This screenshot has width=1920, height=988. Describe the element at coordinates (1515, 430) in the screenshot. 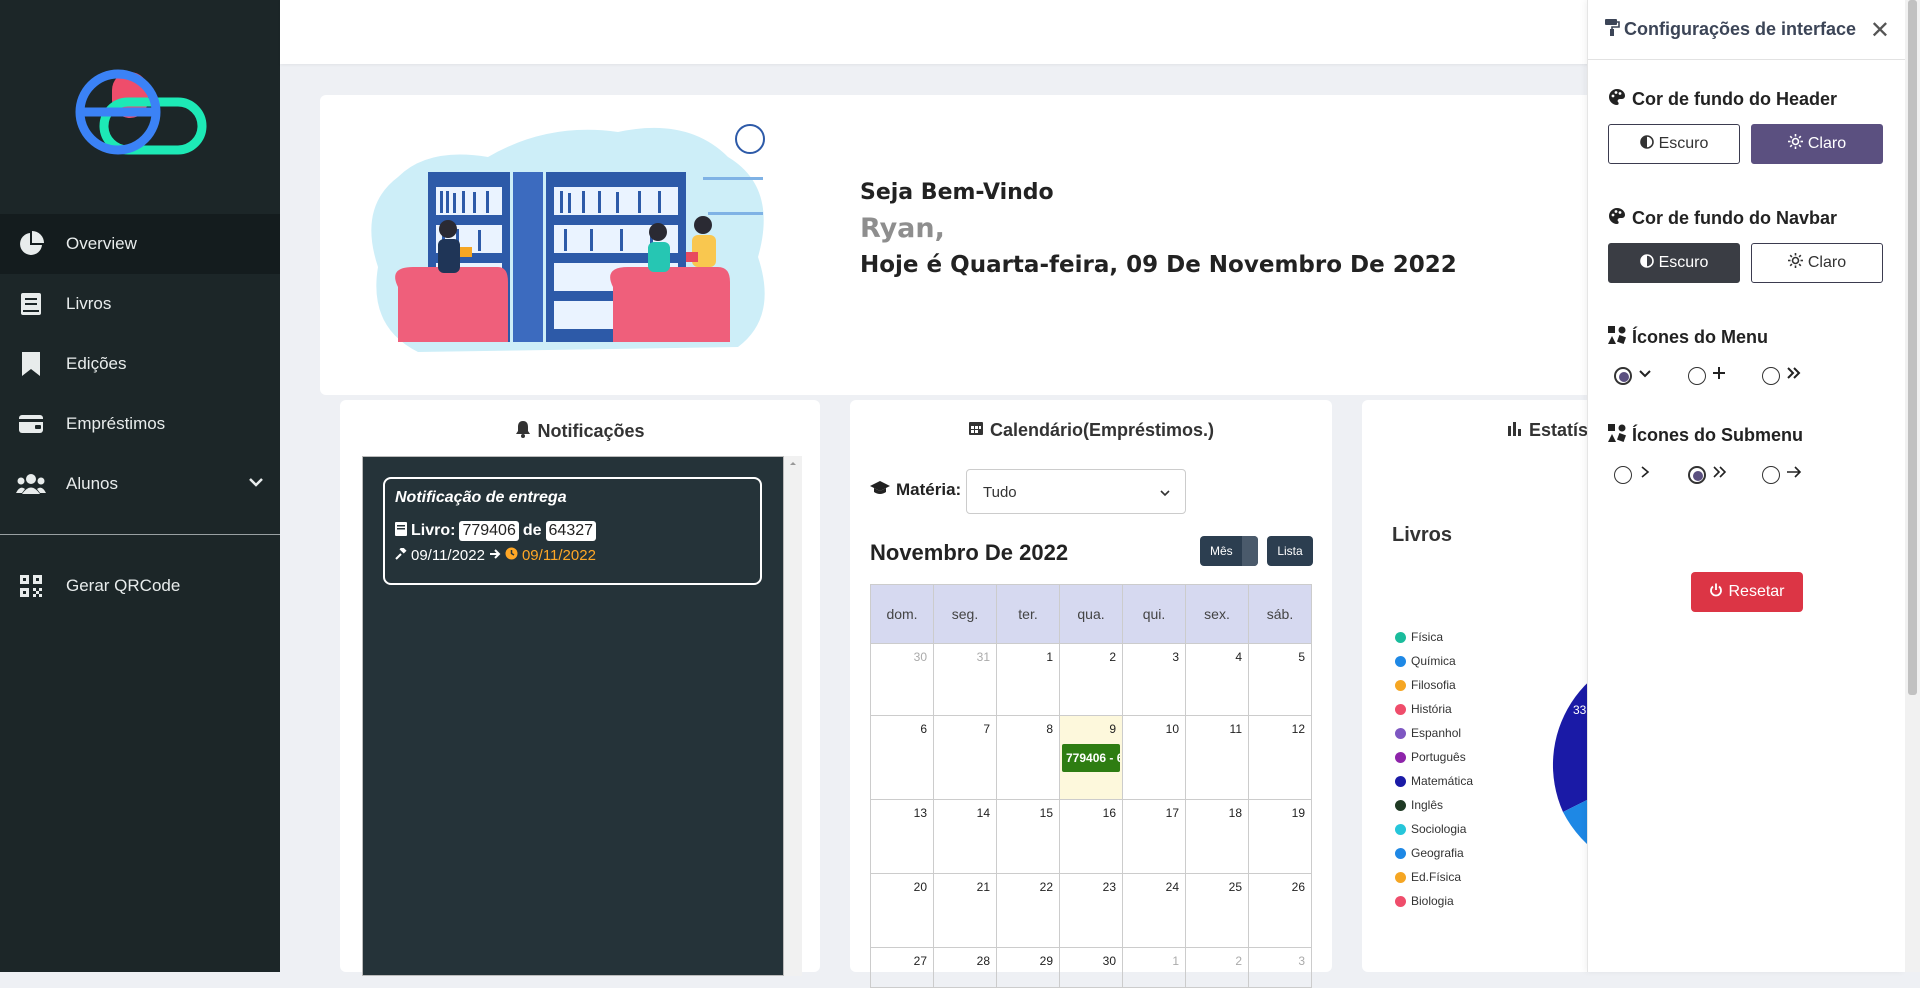

I see `bar-chart-icon` at that location.